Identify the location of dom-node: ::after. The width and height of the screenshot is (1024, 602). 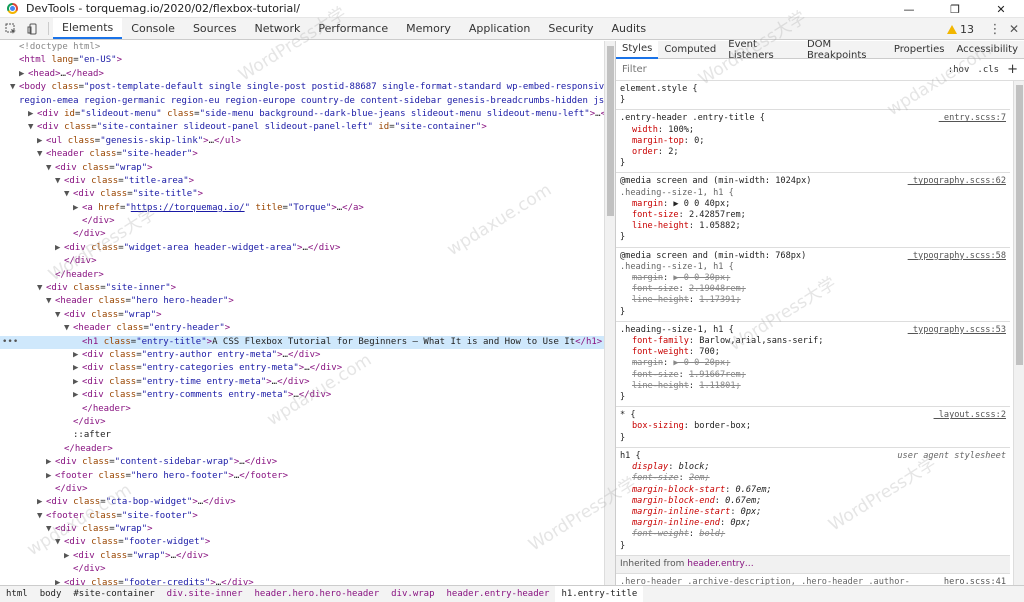
(302, 435).